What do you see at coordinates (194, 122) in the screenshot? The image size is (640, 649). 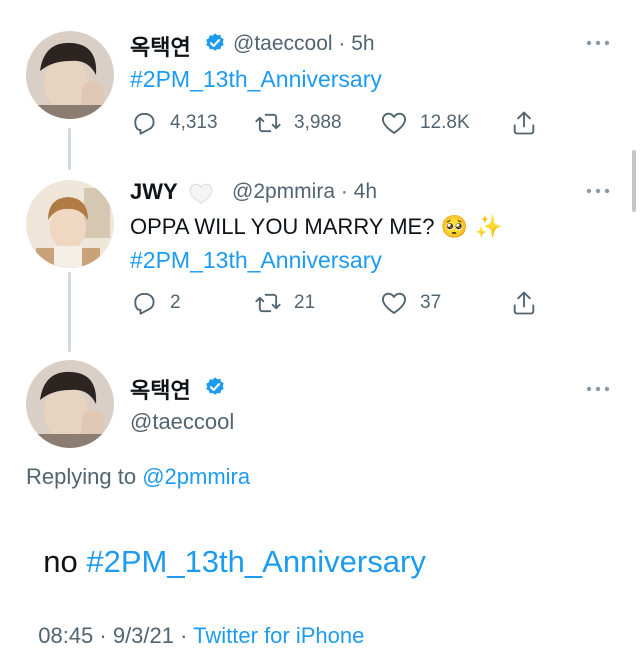 I see `reply-count: 4,313` at bounding box center [194, 122].